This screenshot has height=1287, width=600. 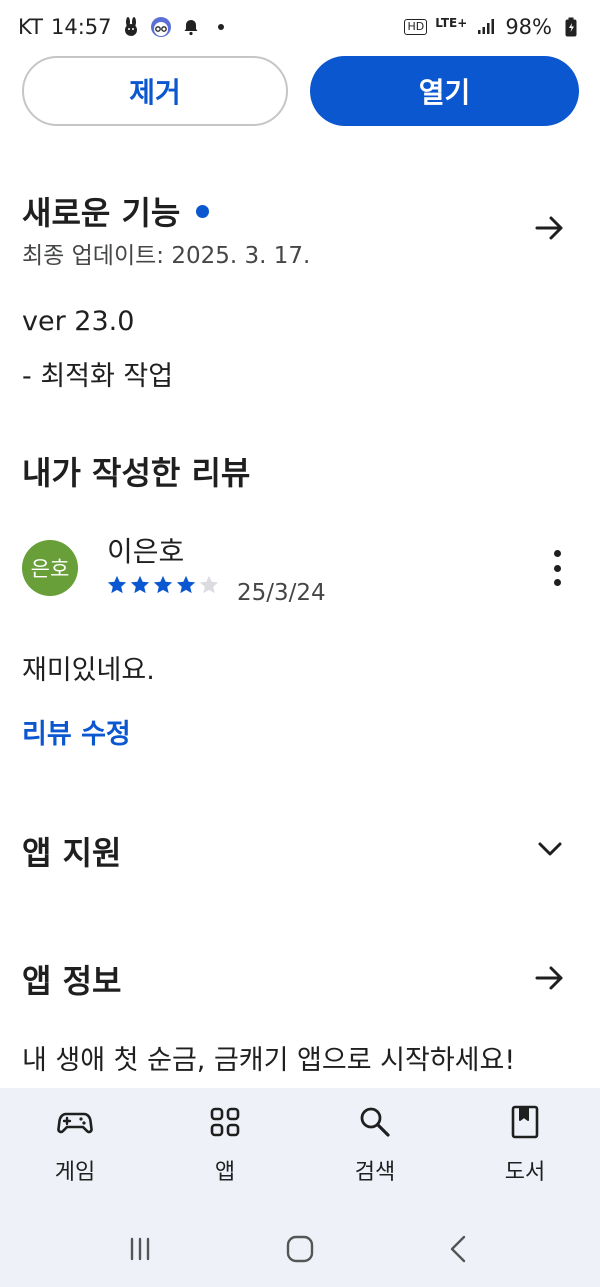 I want to click on more-options-icon, so click(x=557, y=568).